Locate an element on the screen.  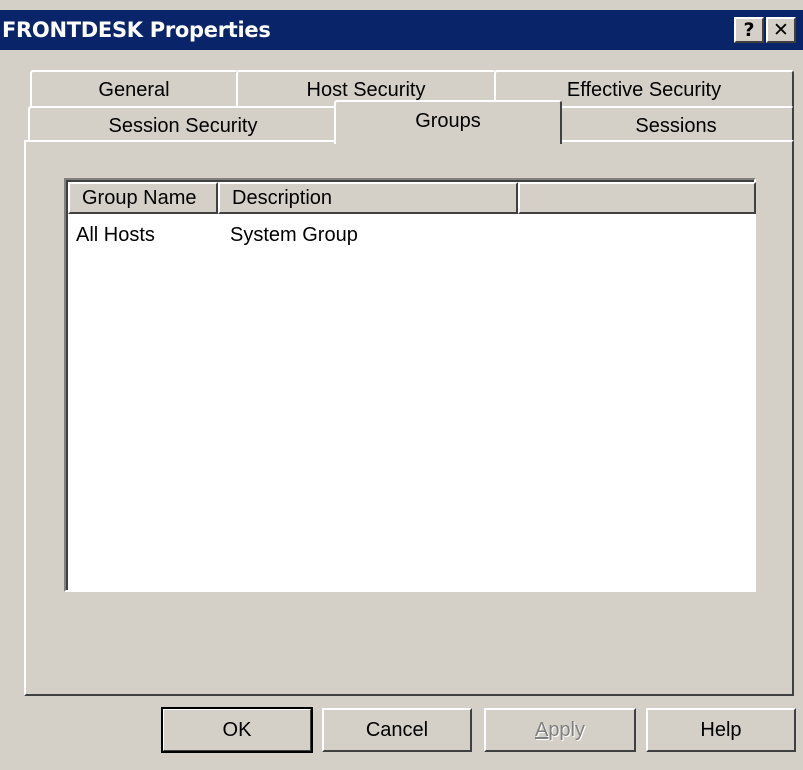
help-dialog-button: Help is located at coordinates (721, 730).